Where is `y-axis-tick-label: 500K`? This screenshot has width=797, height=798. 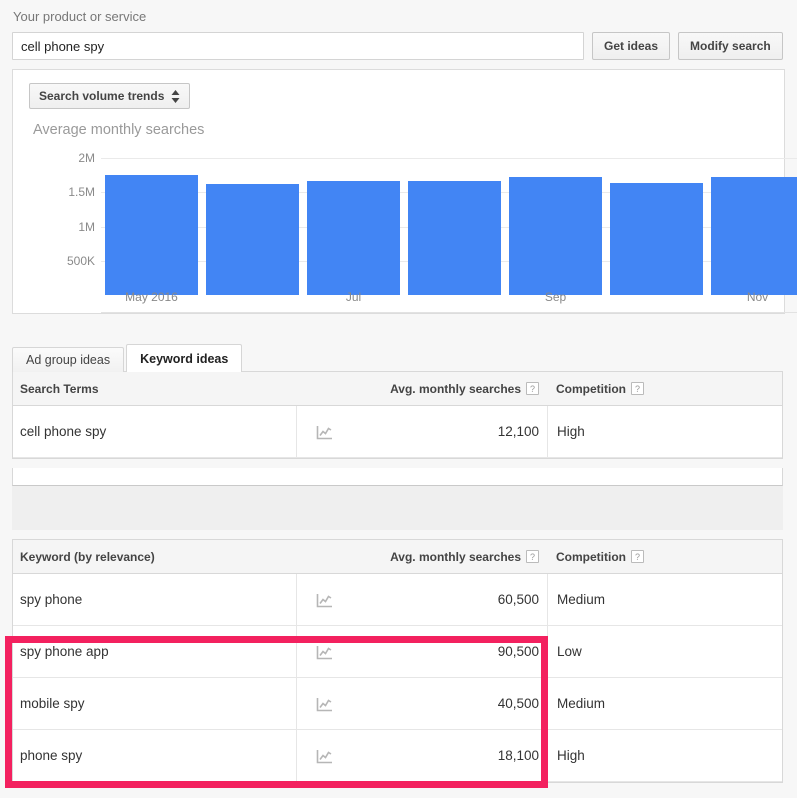
y-axis-tick-label: 500K is located at coordinates (80, 260).